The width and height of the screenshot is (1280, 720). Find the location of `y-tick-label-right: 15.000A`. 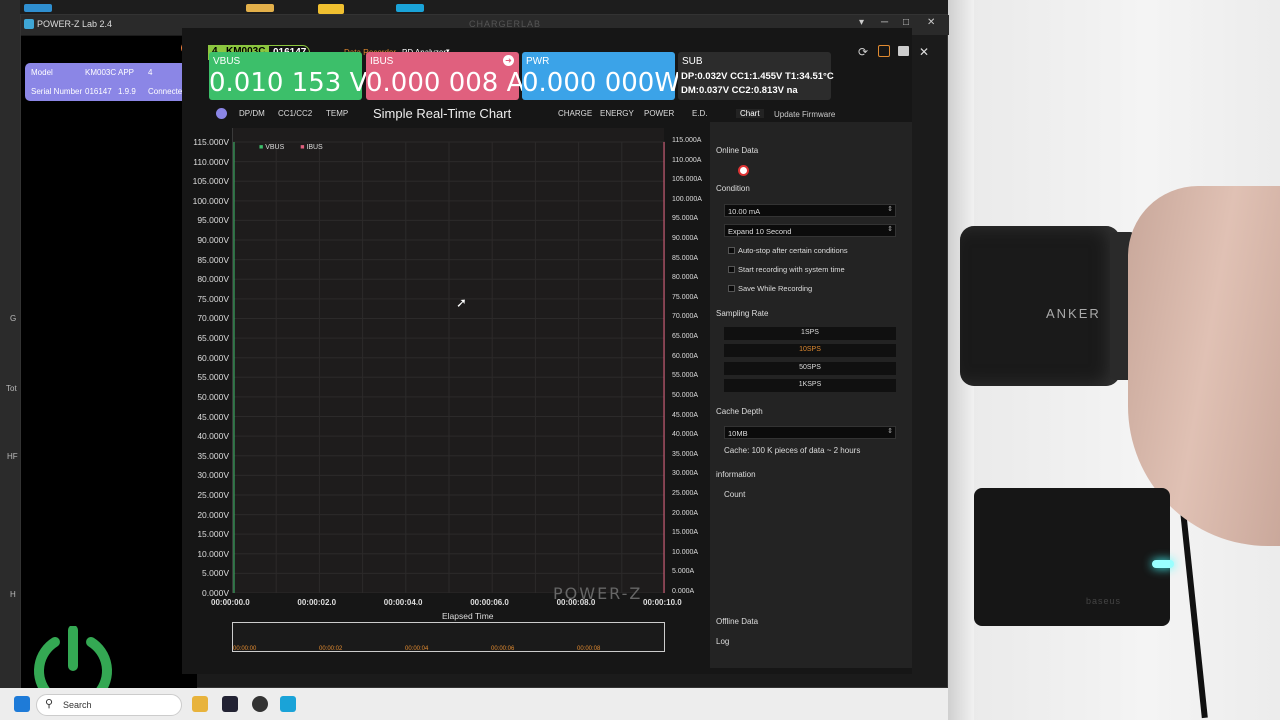

y-tick-label-right: 15.000A is located at coordinates (685, 533).